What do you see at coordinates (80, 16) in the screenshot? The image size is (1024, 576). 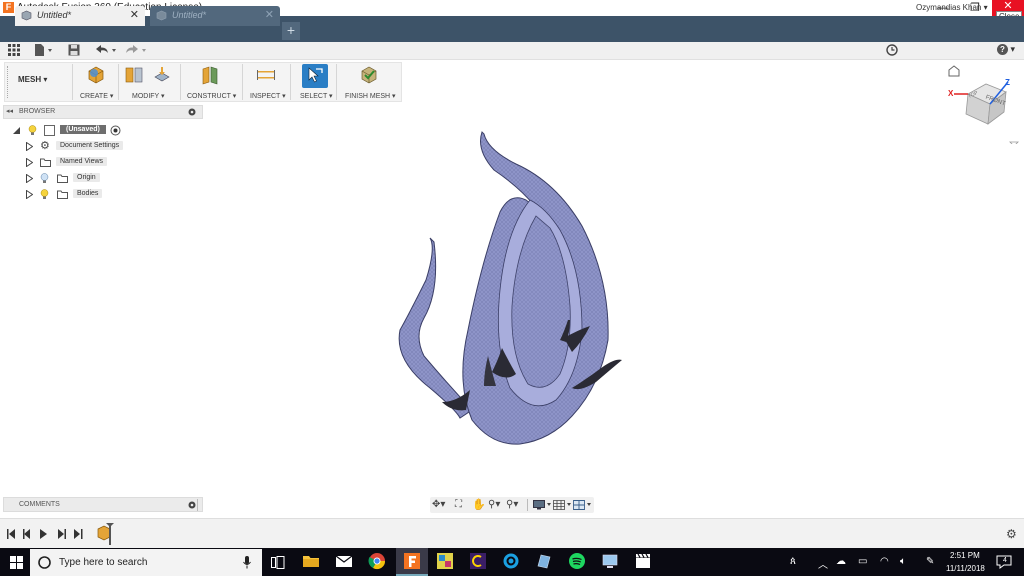 I see `document-tab-active: Untitled* ✕` at bounding box center [80, 16].